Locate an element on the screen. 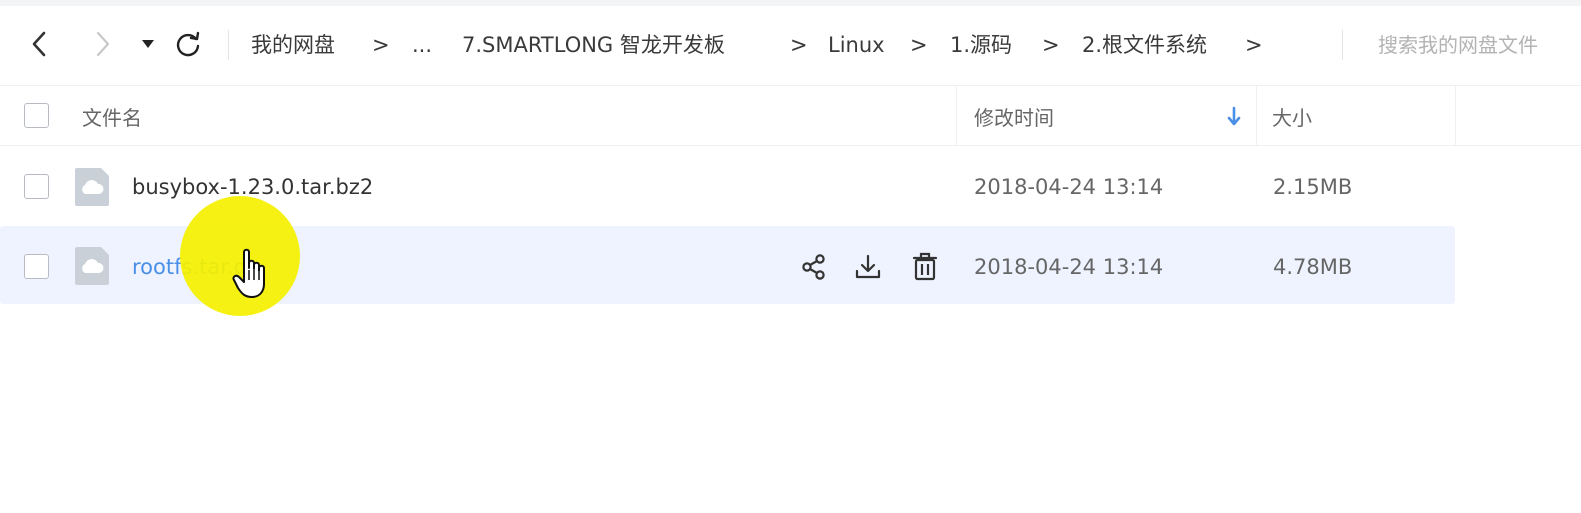  download-button is located at coordinates (868, 267).